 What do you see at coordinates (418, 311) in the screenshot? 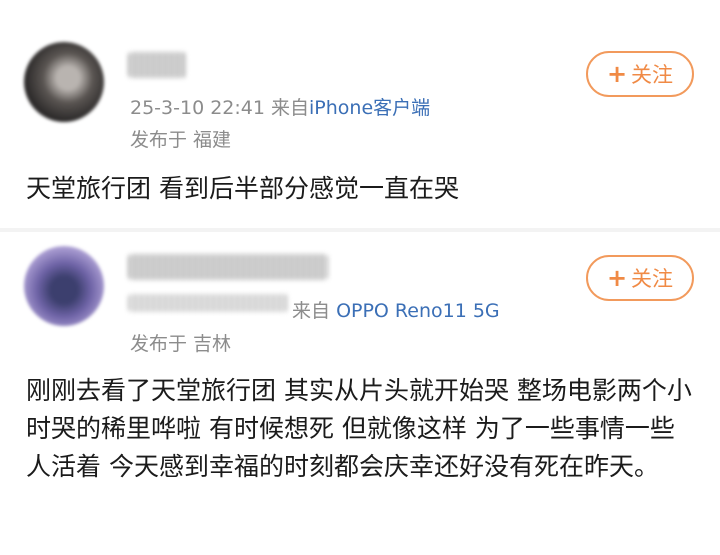
I see `device-link: OPPO Reno11 5G` at bounding box center [418, 311].